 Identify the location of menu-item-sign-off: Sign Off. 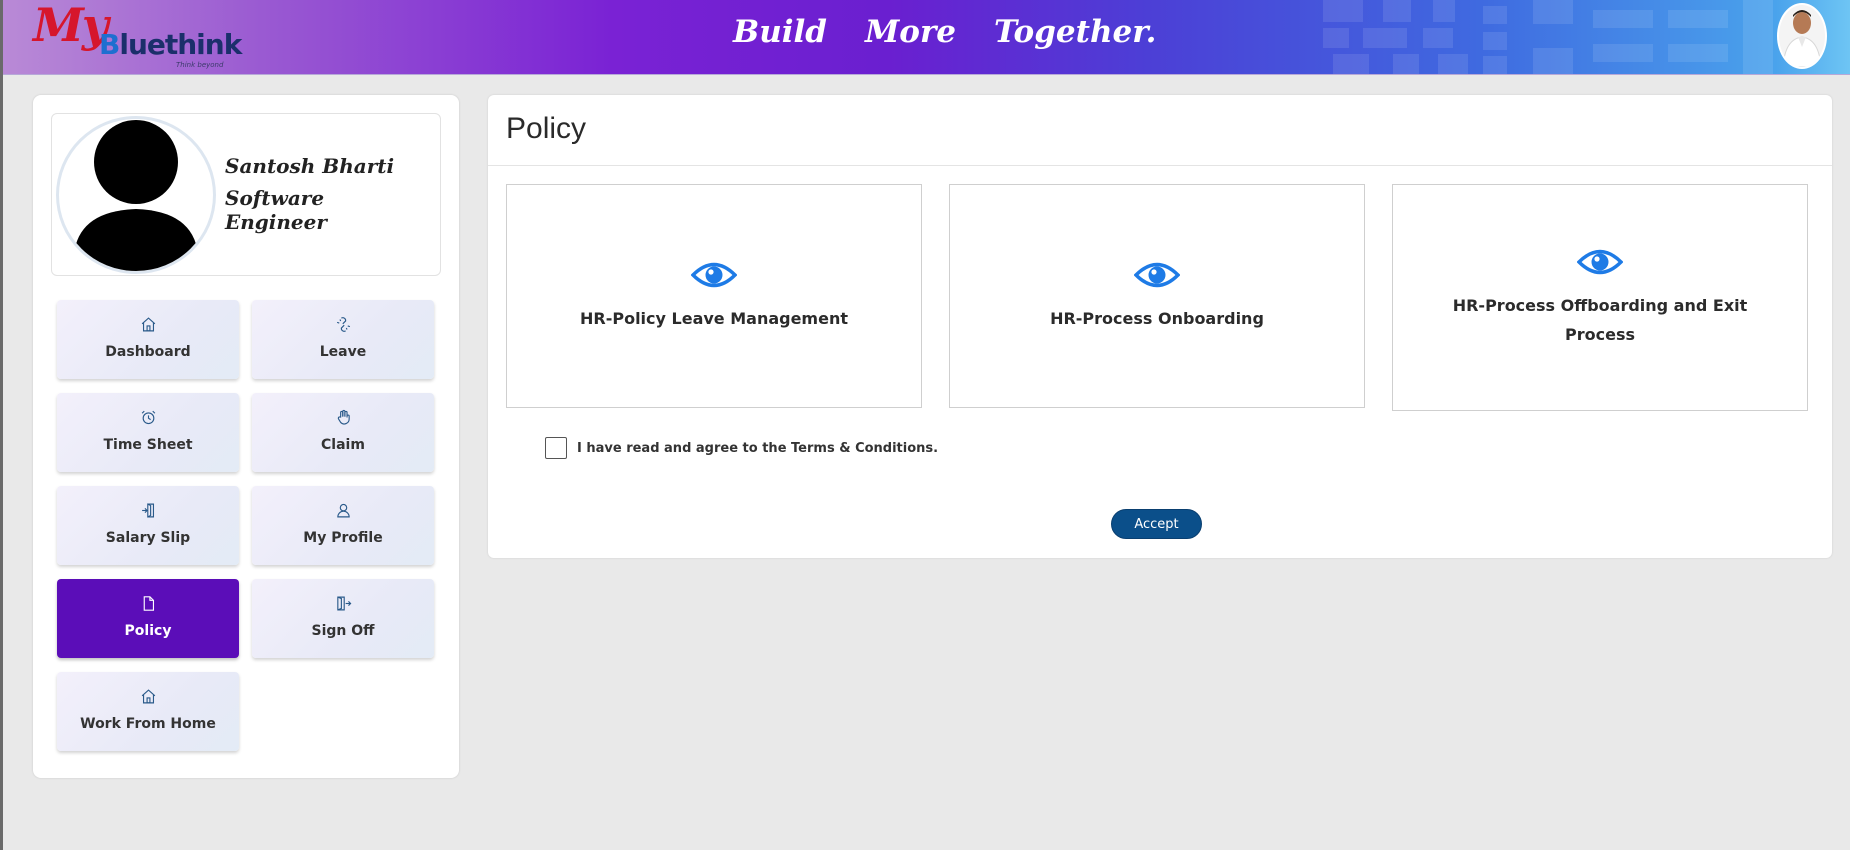
(343, 618).